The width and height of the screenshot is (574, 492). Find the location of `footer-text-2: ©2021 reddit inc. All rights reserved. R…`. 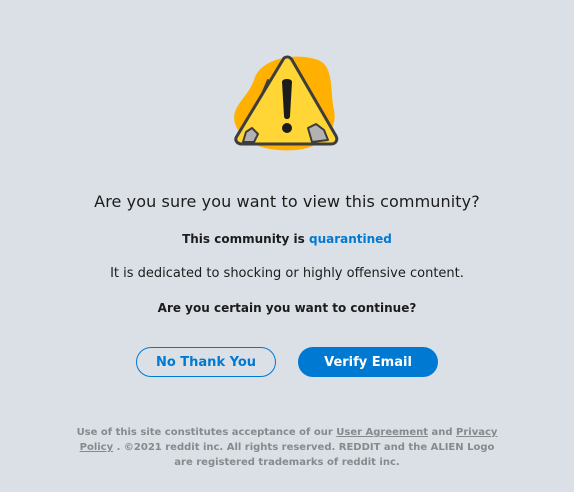

footer-text-2: ©2021 reddit inc. All rights reserved. R… is located at coordinates (309, 455).